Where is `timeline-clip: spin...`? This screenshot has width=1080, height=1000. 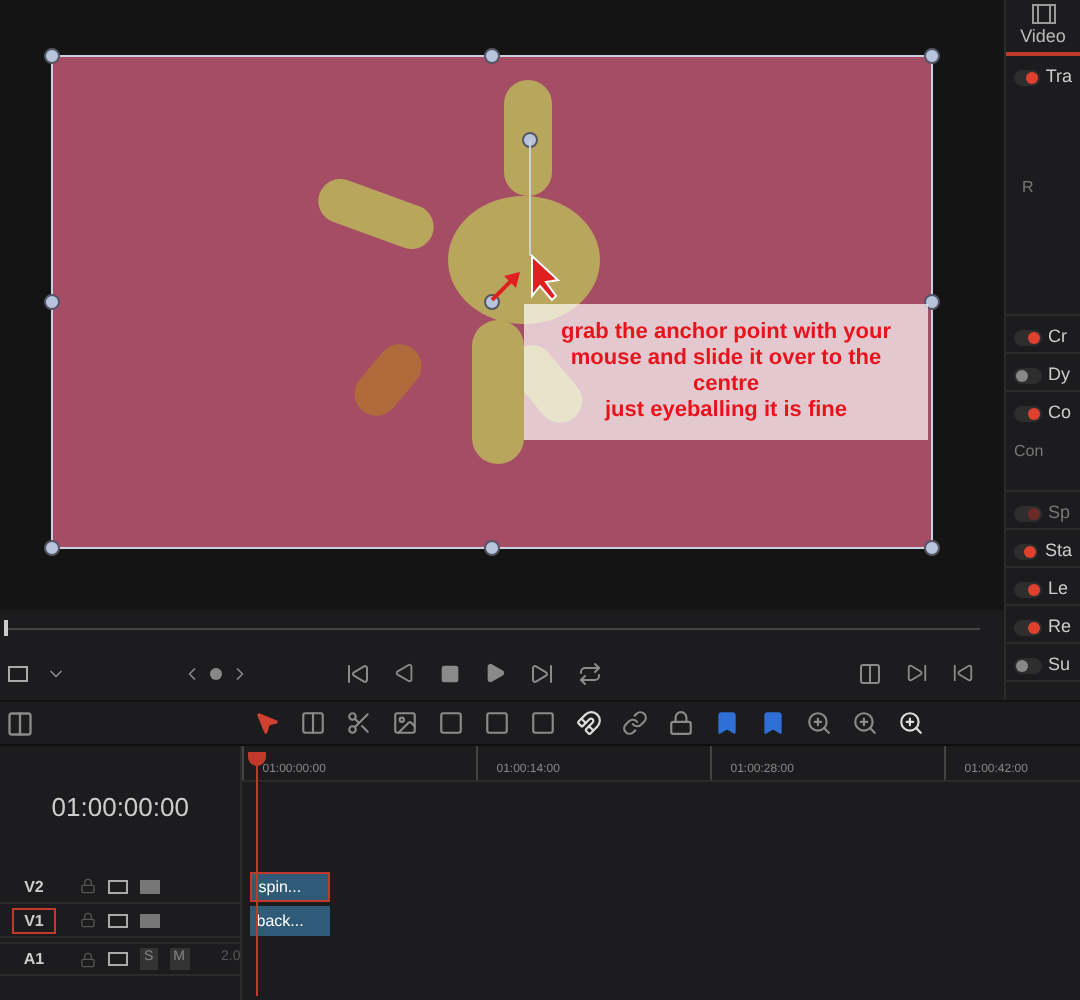
timeline-clip: spin... is located at coordinates (290, 887).